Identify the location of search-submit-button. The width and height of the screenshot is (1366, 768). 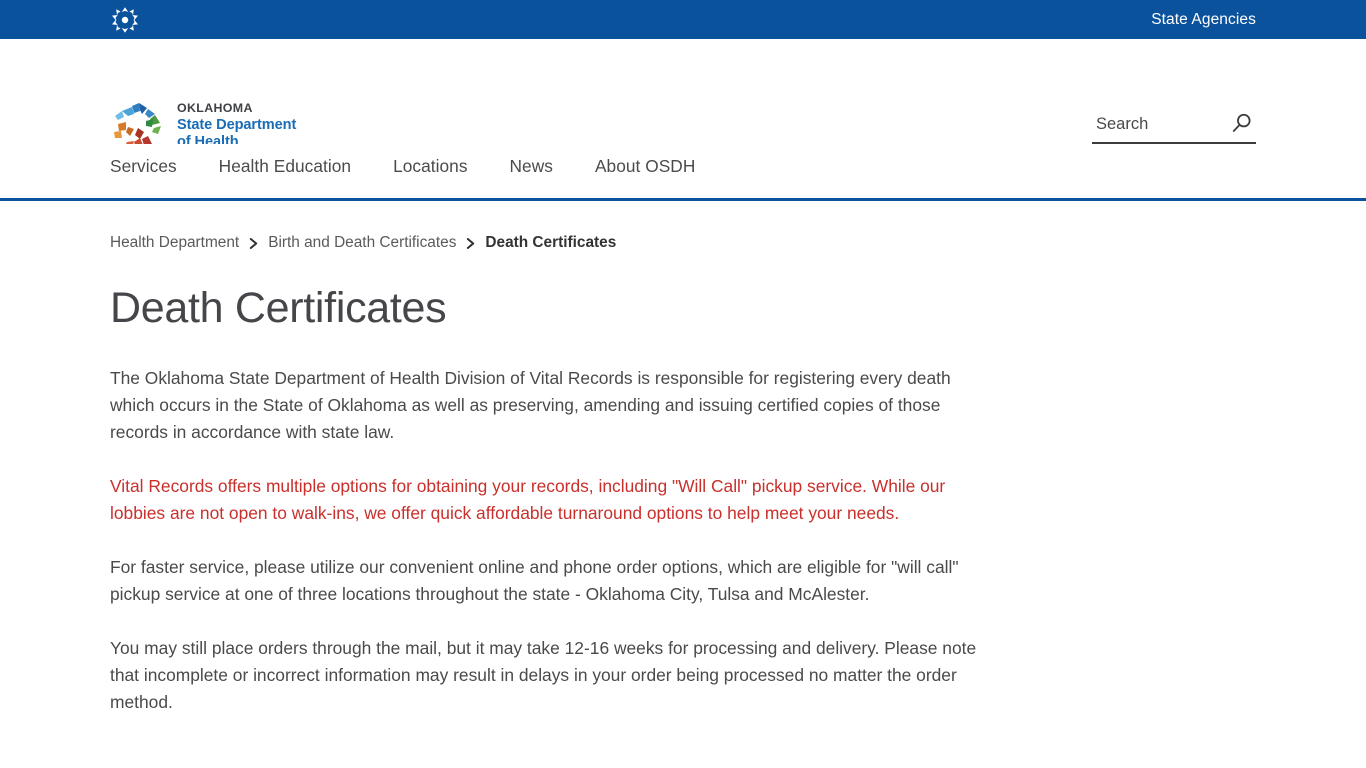
(1242, 127).